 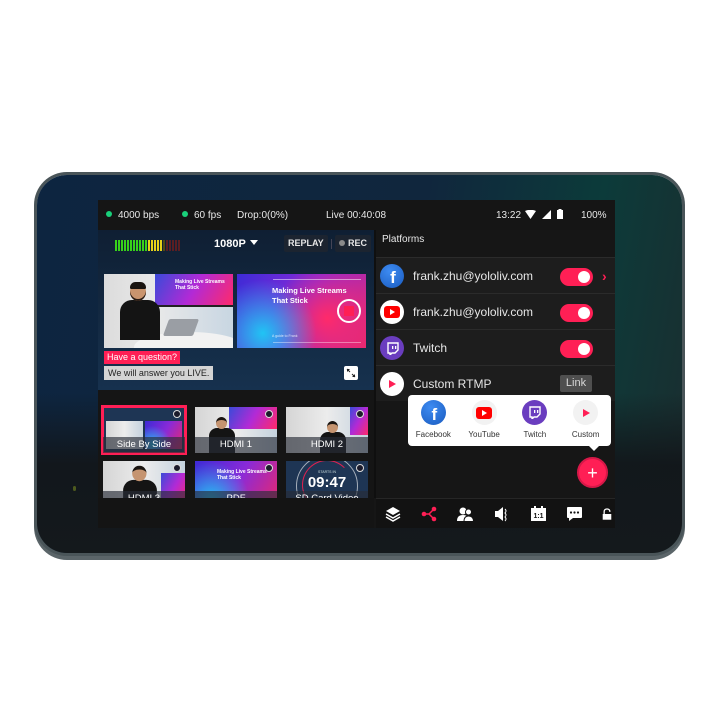 I want to click on expand-icon, so click(x=351, y=373).